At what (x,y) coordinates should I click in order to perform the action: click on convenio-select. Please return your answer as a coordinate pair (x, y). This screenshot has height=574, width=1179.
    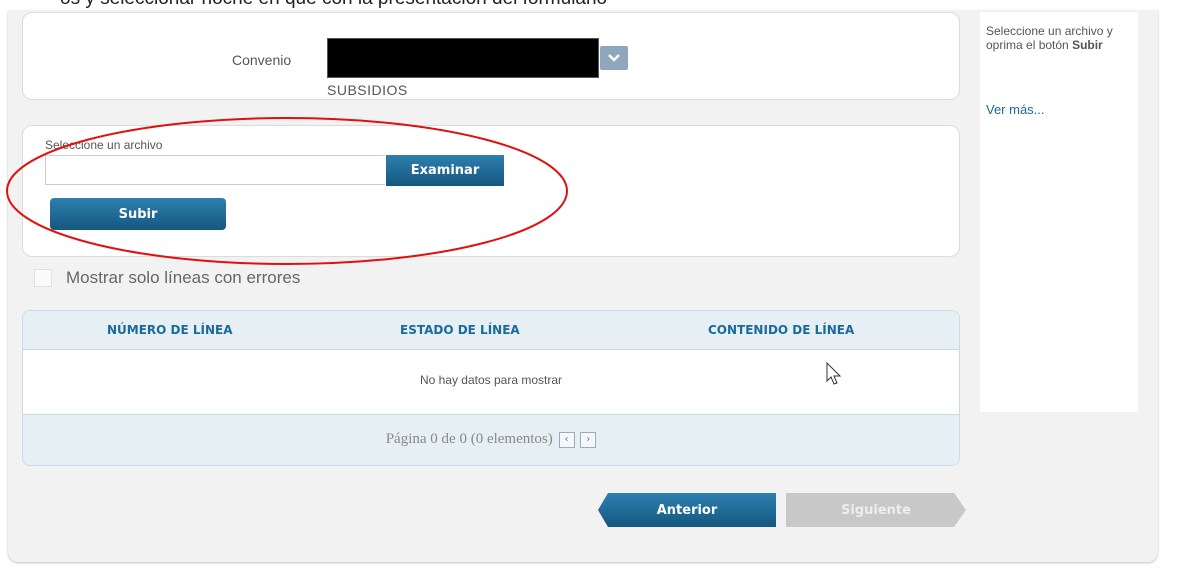
    Looking at the image, I should click on (463, 58).